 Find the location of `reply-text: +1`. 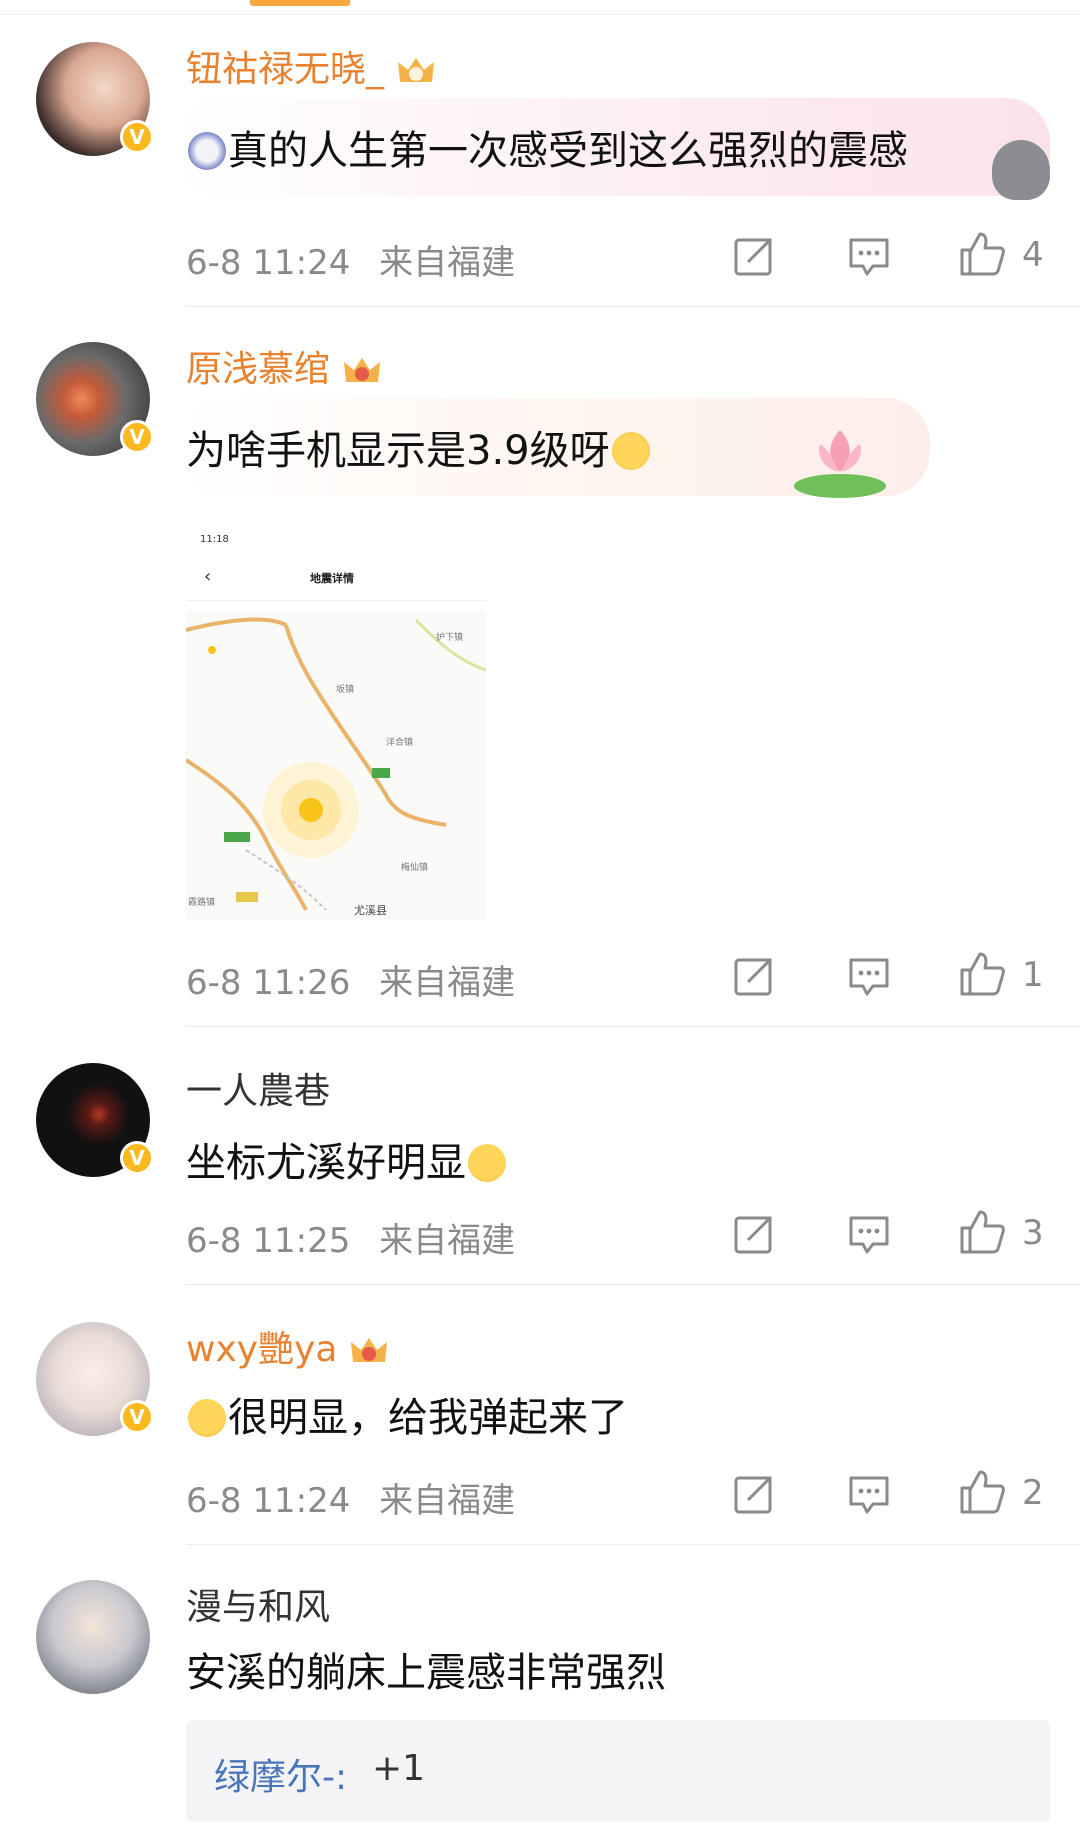

reply-text: +1 is located at coordinates (399, 1768).